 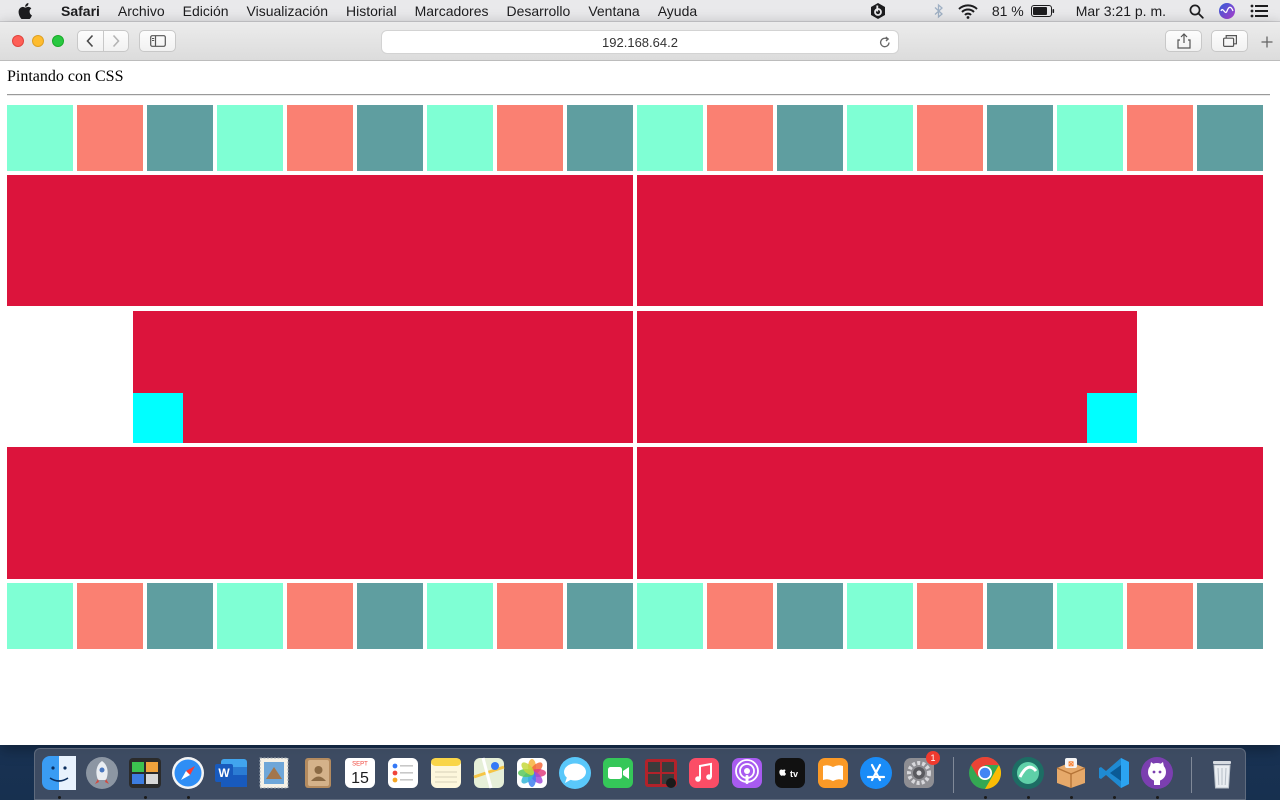 What do you see at coordinates (887, 377) in the screenshot?
I see `band-2-right-block` at bounding box center [887, 377].